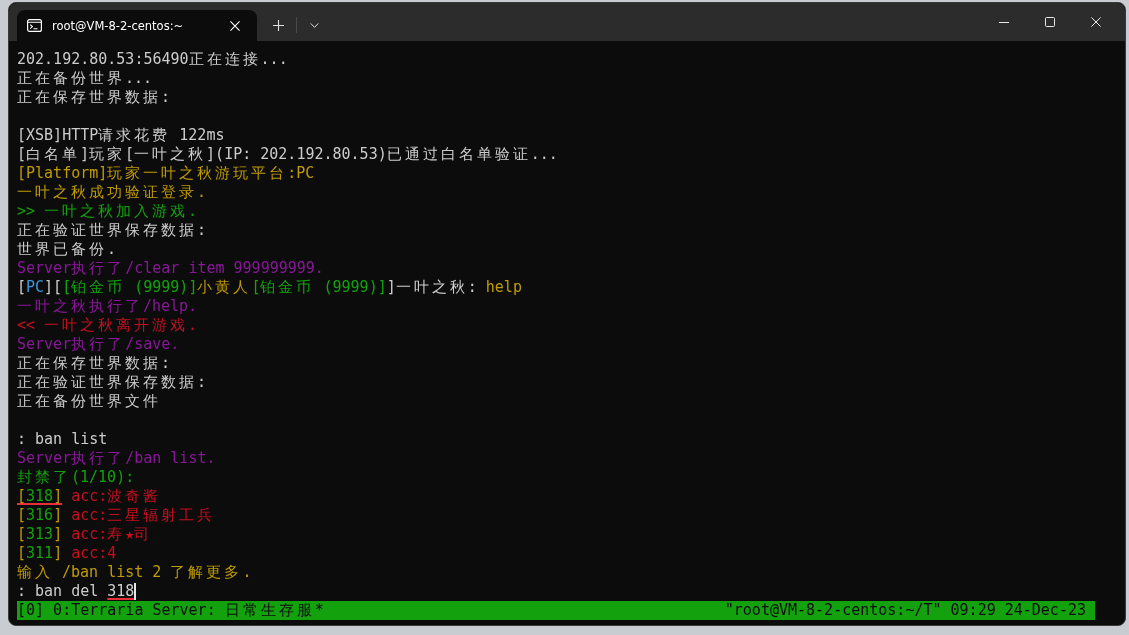 Image resolution: width=1129 pixels, height=635 pixels. Describe the element at coordinates (170, 268) in the screenshot. I see `terminal-line: Server执行了/clear item 999999999.` at that location.